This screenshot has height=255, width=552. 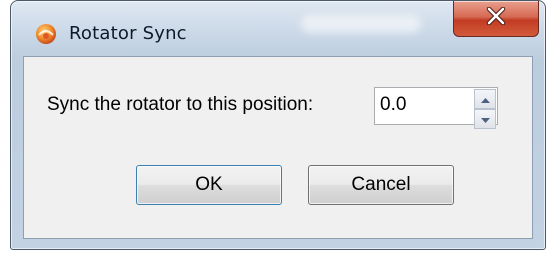 What do you see at coordinates (436, 108) in the screenshot?
I see `position-spinbox: 0.0` at bounding box center [436, 108].